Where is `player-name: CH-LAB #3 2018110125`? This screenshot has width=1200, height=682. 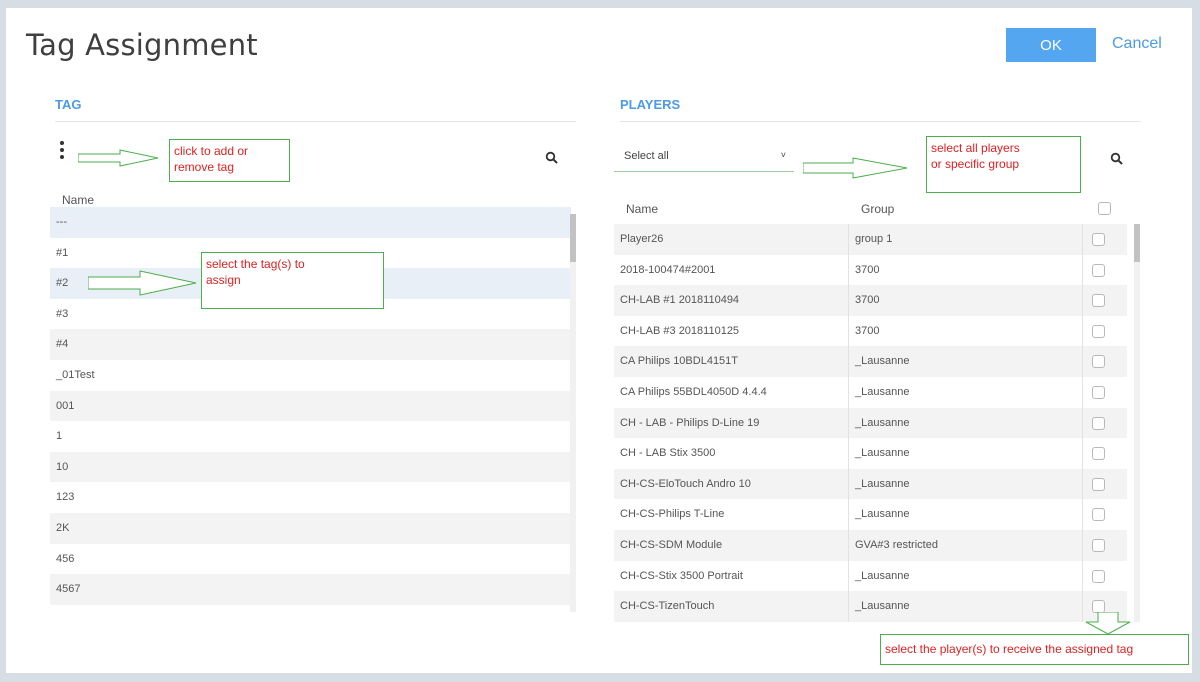
player-name: CH-LAB #3 2018110125 is located at coordinates (680, 330).